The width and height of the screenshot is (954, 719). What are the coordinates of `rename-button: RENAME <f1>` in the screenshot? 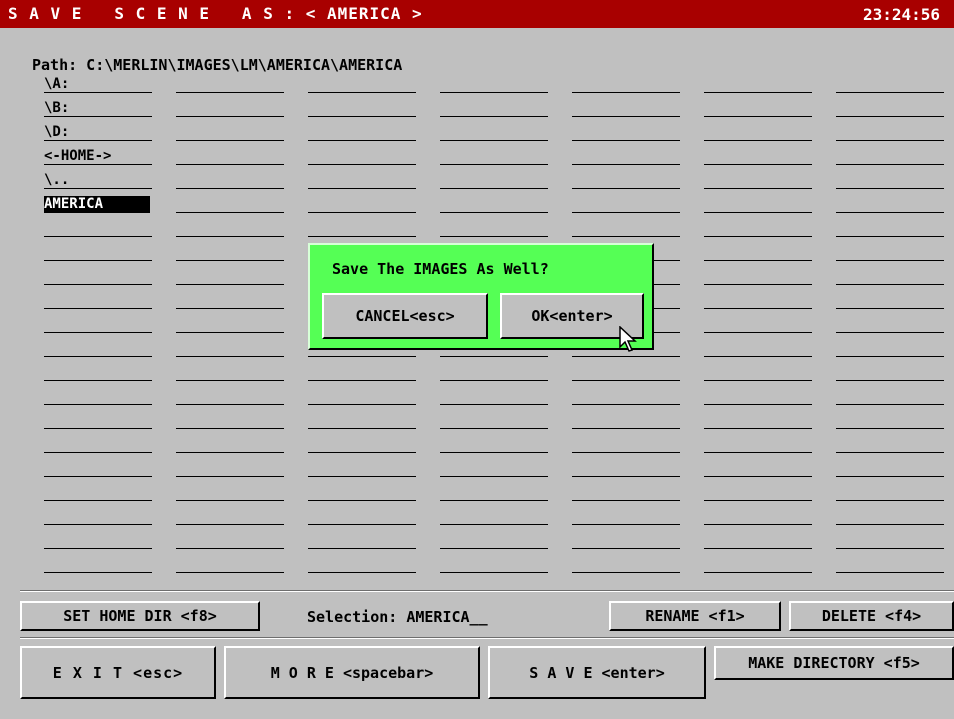 It's located at (695, 616).